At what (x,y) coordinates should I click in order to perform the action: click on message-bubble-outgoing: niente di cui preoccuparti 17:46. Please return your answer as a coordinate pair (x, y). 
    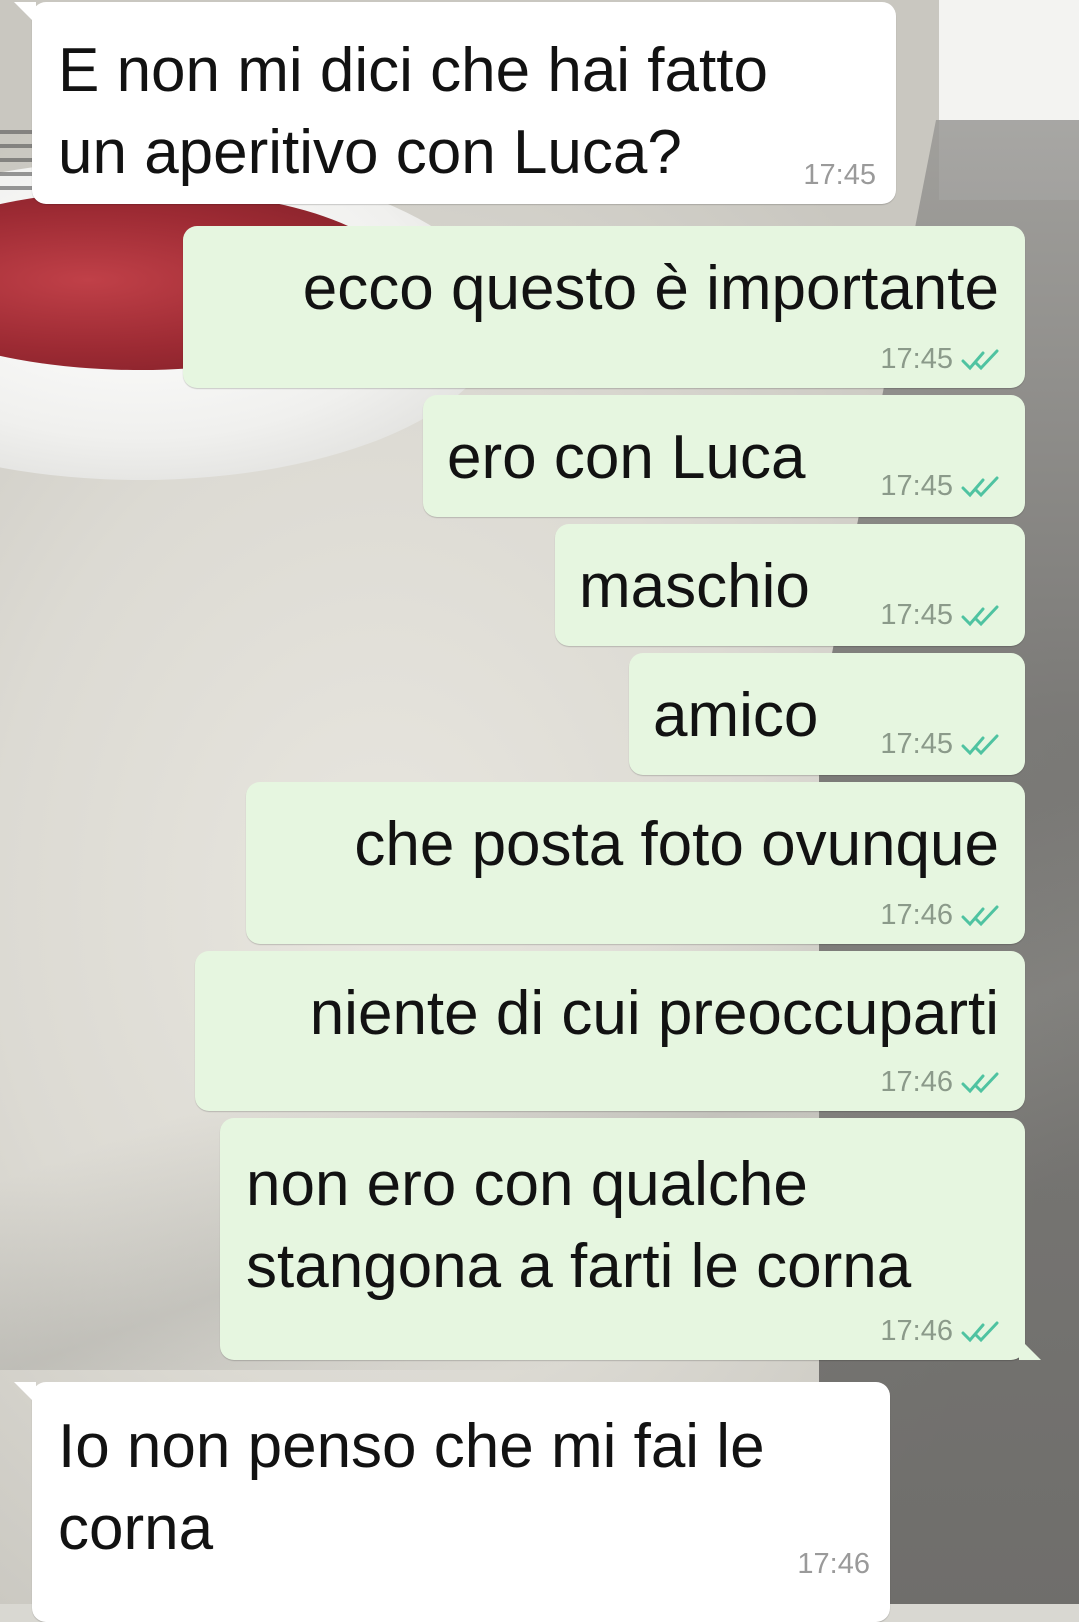
    Looking at the image, I should click on (610, 1031).